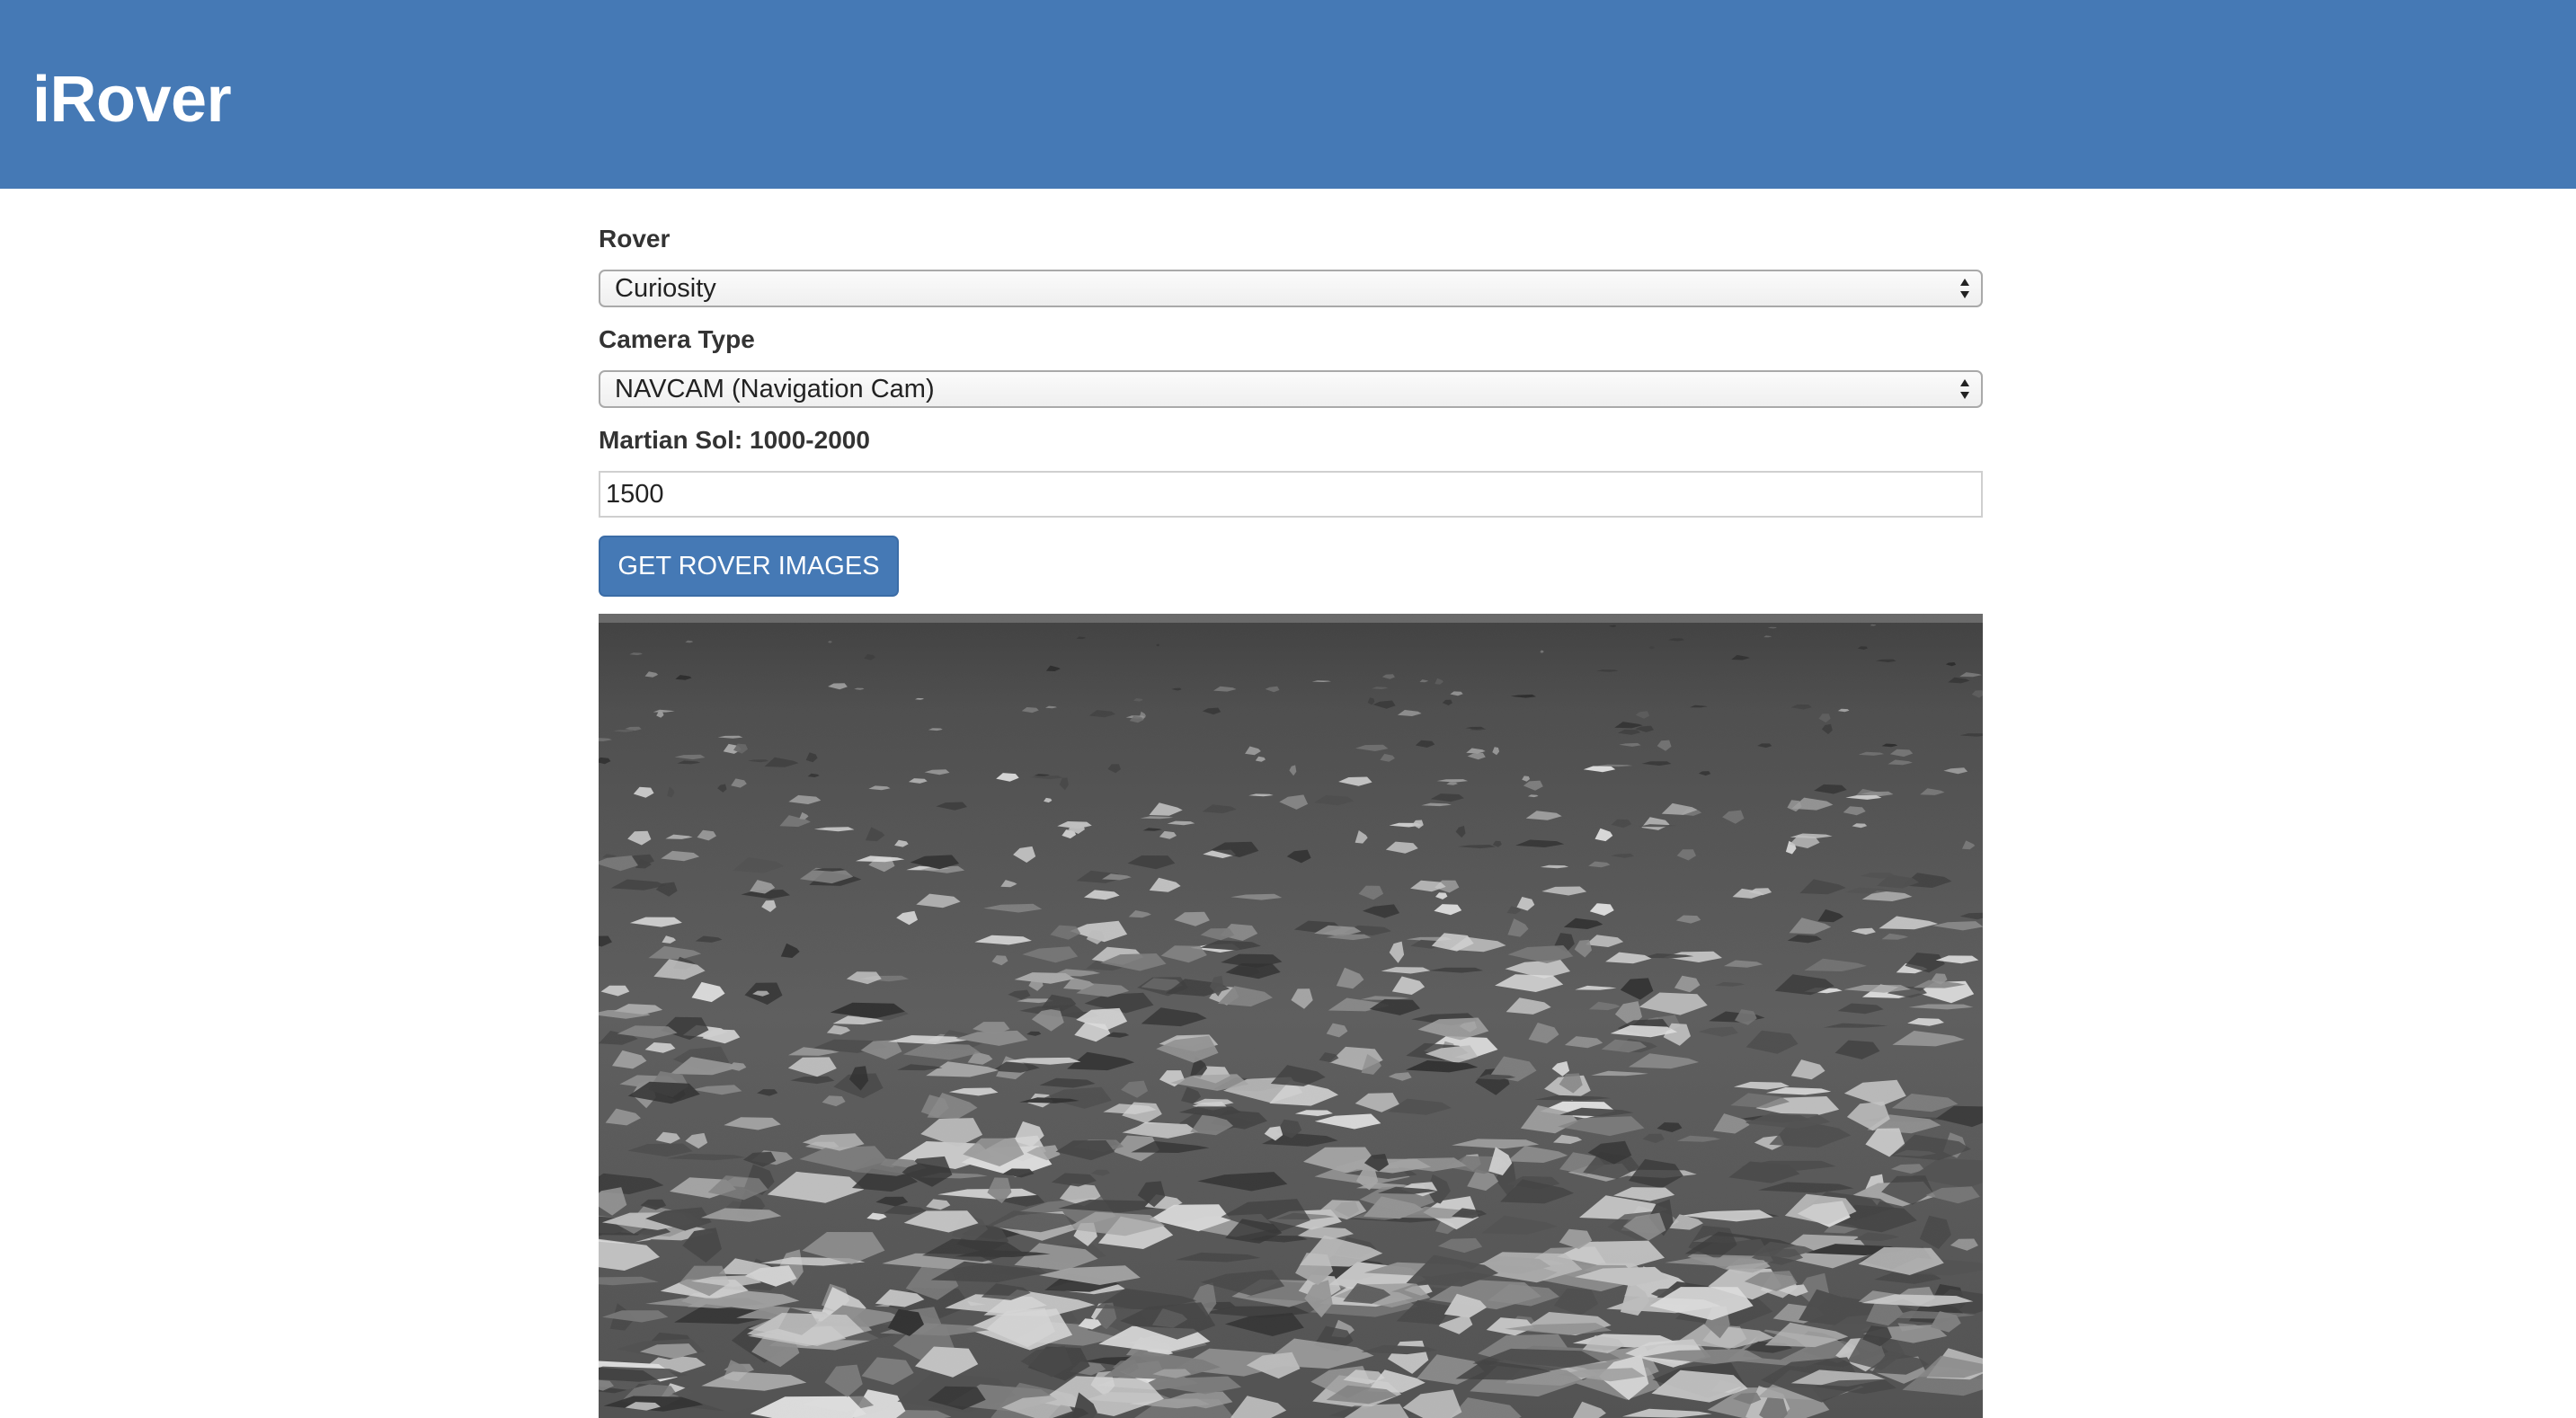  I want to click on camera-type-select: NAVCAM (Navigation Cam), so click(1291, 389).